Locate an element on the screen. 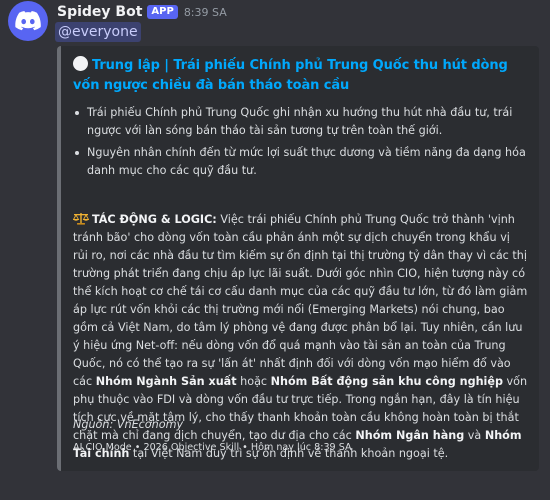  message-timestamp: 8:39 SA is located at coordinates (205, 12).